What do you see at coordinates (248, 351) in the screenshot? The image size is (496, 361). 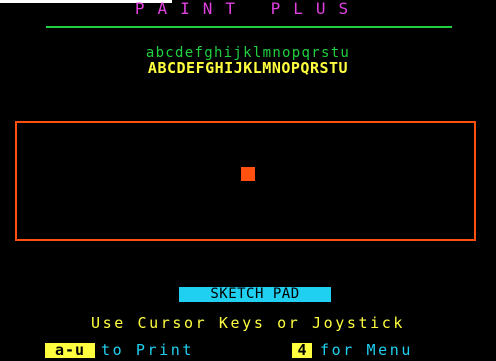 I see `key-hints: a-u to Print 4 for Menu` at bounding box center [248, 351].